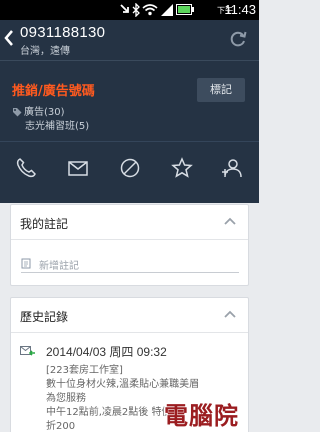  What do you see at coordinates (201, 416) in the screenshot?
I see `watermark-logo: 電腦院` at bounding box center [201, 416].